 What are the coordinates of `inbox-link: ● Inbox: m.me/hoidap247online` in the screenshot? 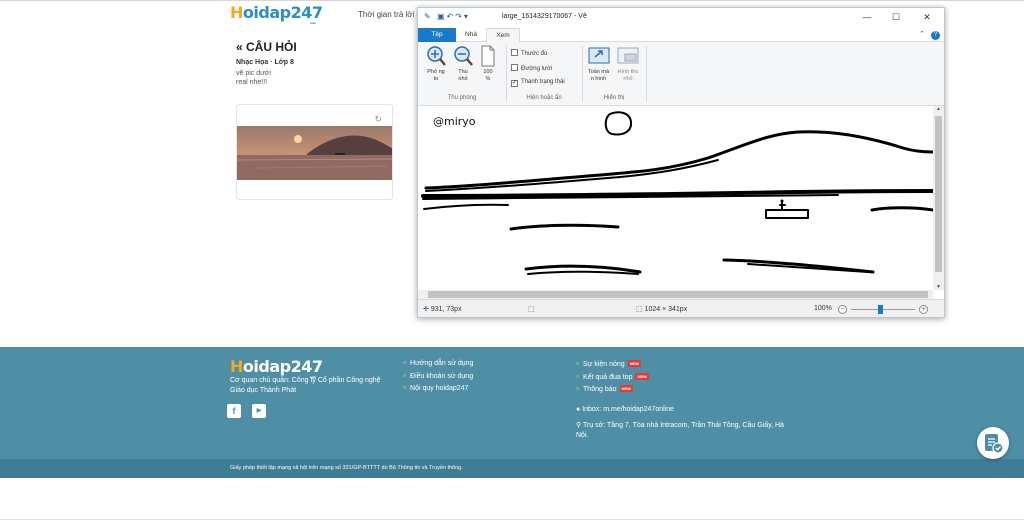 It's located at (625, 410).